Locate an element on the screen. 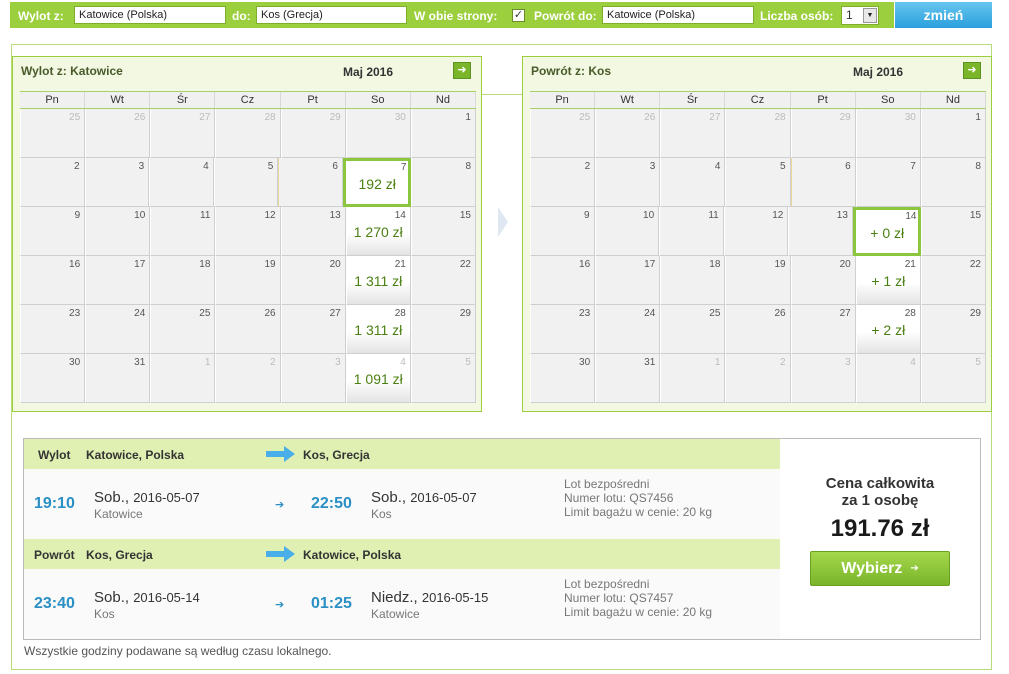 This screenshot has width=1009, height=674. calendar-day: 24 is located at coordinates (628, 329).